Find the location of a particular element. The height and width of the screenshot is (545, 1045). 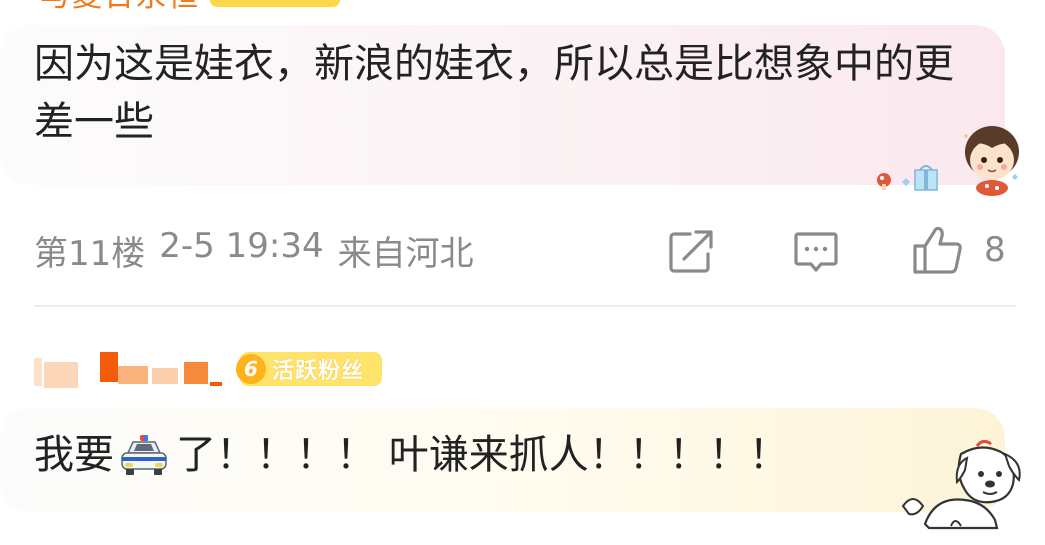

comment-text-part: 我要 is located at coordinates (74, 455).